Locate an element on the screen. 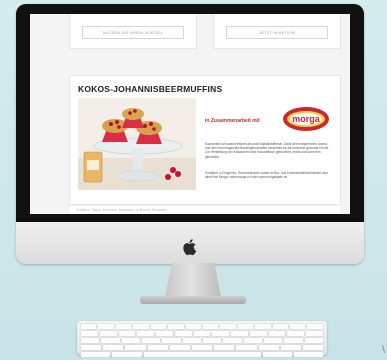 This screenshot has height=360, width=387. aktion-button: JETZT IN AKTION is located at coordinates (277, 32).